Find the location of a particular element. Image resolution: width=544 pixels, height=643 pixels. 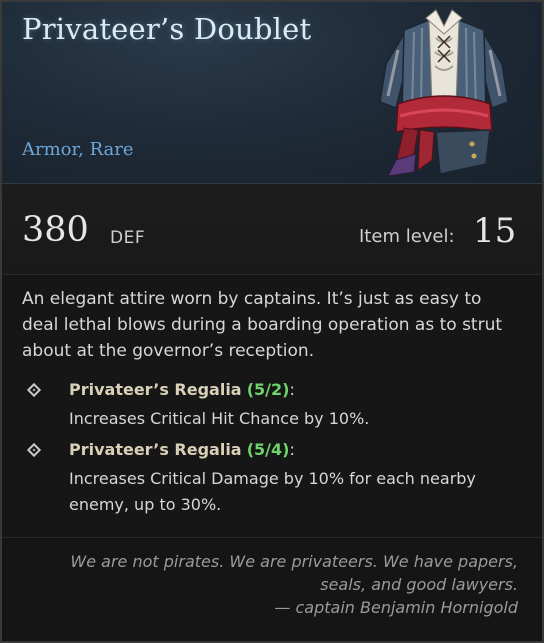

item-name: Privateer’s Doublet is located at coordinates (167, 29).